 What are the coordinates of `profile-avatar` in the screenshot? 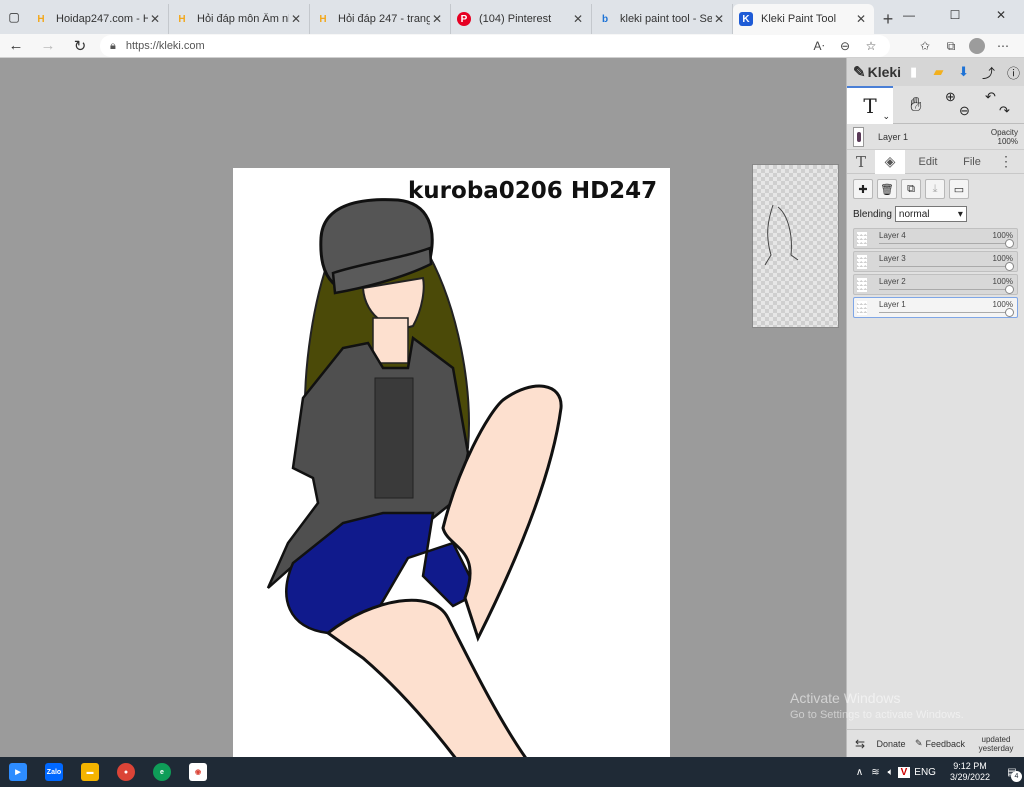 It's located at (977, 46).